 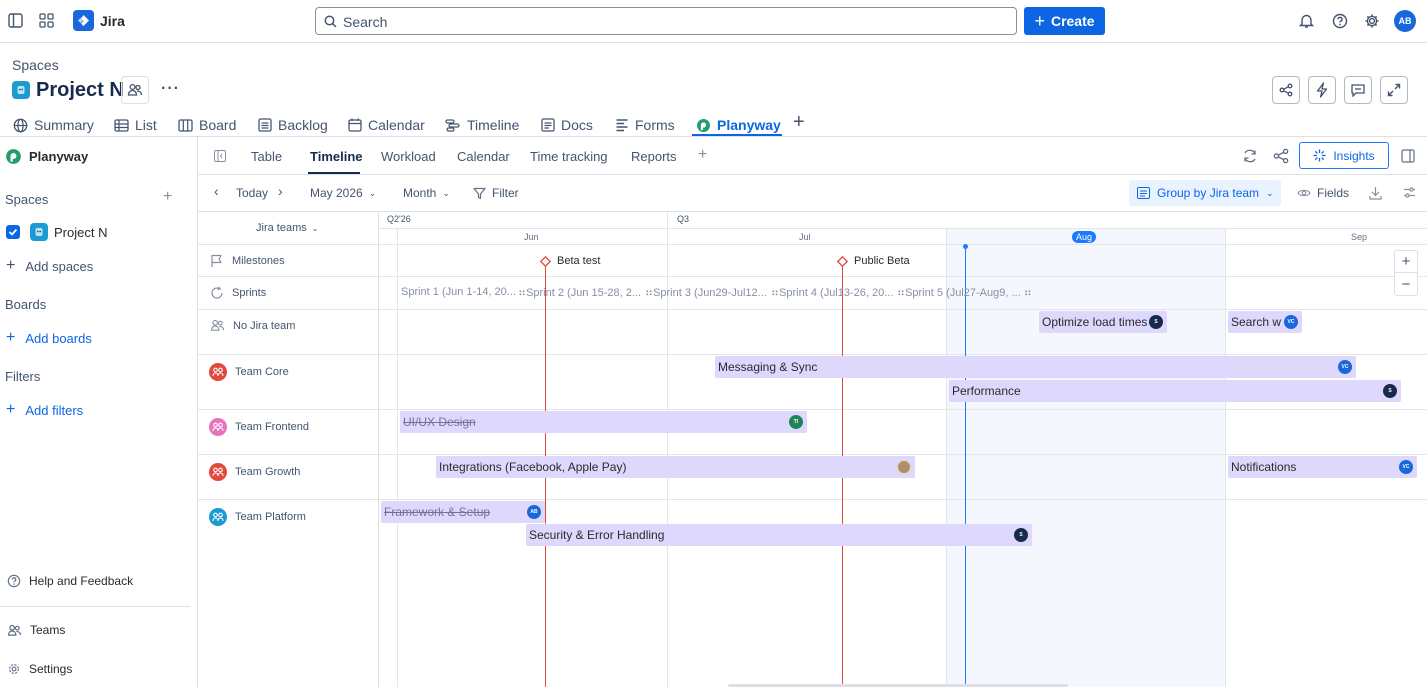 I want to click on sidebar-app-title: Planyway, so click(x=59, y=156).